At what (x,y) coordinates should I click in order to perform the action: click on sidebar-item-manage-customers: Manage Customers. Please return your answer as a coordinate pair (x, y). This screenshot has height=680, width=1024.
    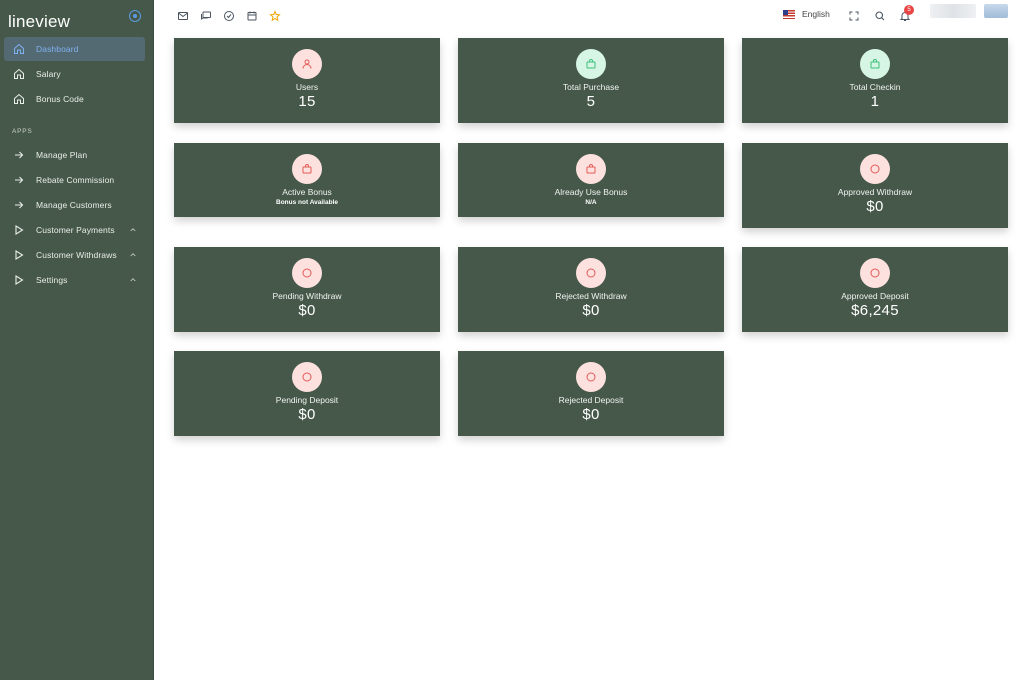
    Looking at the image, I should click on (74, 205).